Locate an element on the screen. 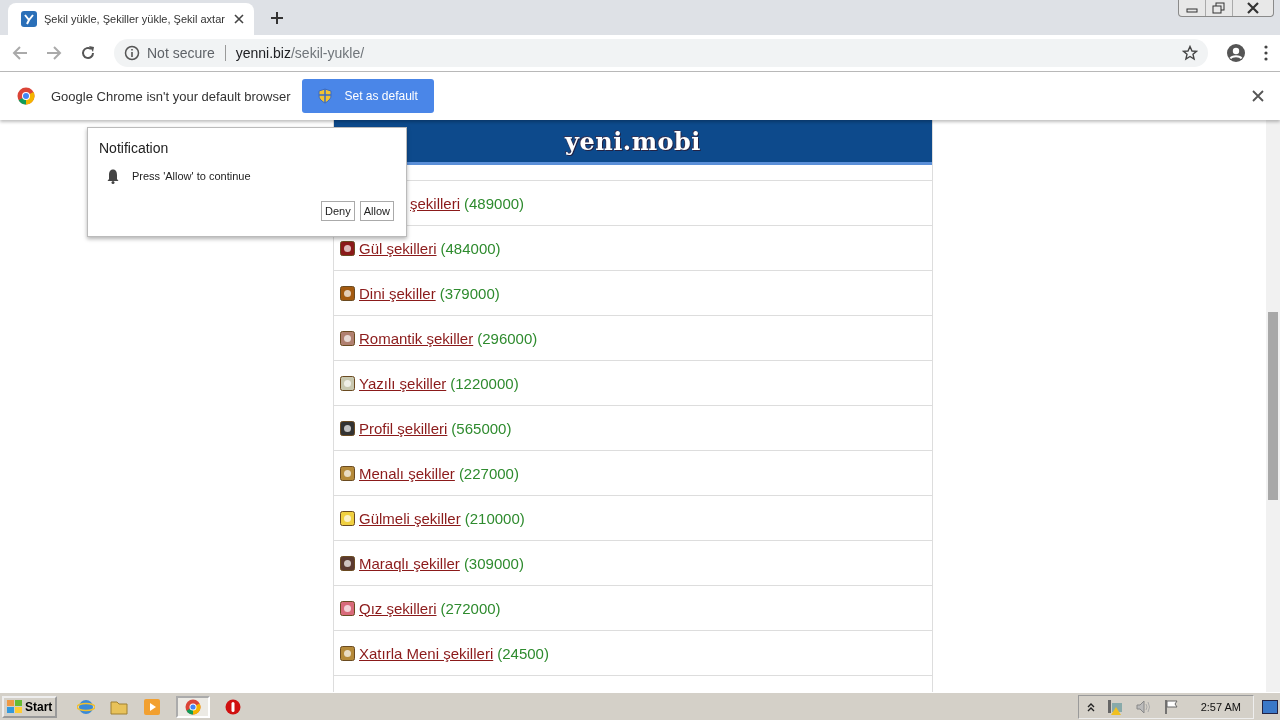  item-count: (309000) is located at coordinates (493, 563).